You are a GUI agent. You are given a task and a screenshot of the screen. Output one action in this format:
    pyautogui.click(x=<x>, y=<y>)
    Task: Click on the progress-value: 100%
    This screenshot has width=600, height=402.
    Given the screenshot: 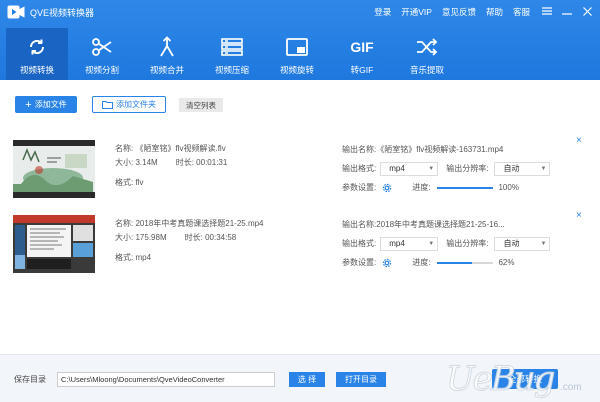 What is the action you would take?
    pyautogui.click(x=508, y=187)
    